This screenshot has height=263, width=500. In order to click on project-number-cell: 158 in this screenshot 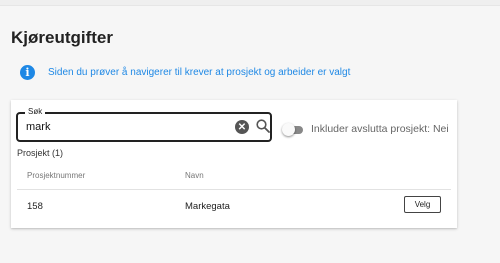, I will do `click(35, 206)`.